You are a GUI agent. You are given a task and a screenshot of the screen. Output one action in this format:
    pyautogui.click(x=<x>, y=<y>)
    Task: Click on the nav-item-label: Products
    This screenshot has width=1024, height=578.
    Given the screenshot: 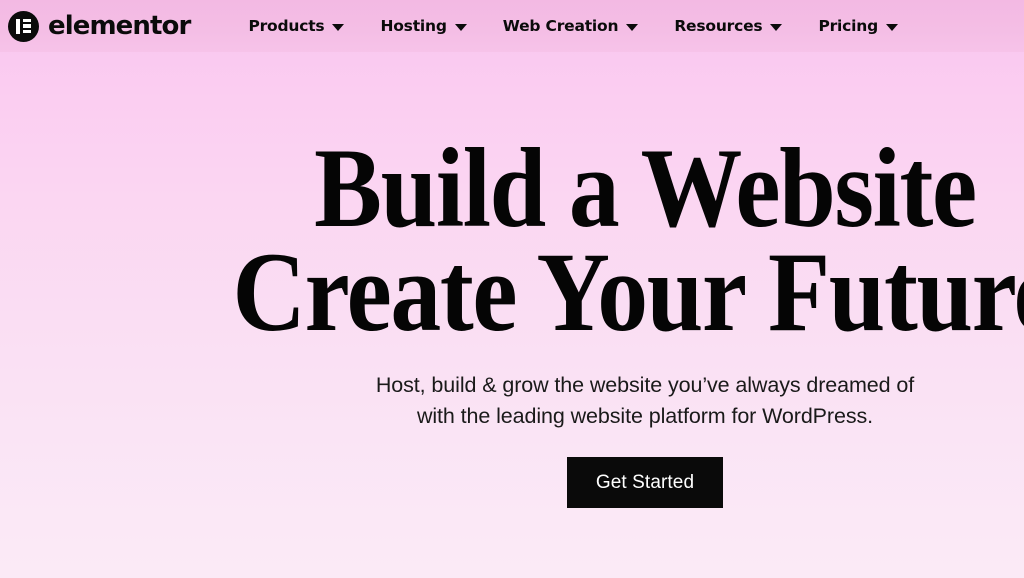 What is the action you would take?
    pyautogui.click(x=286, y=26)
    